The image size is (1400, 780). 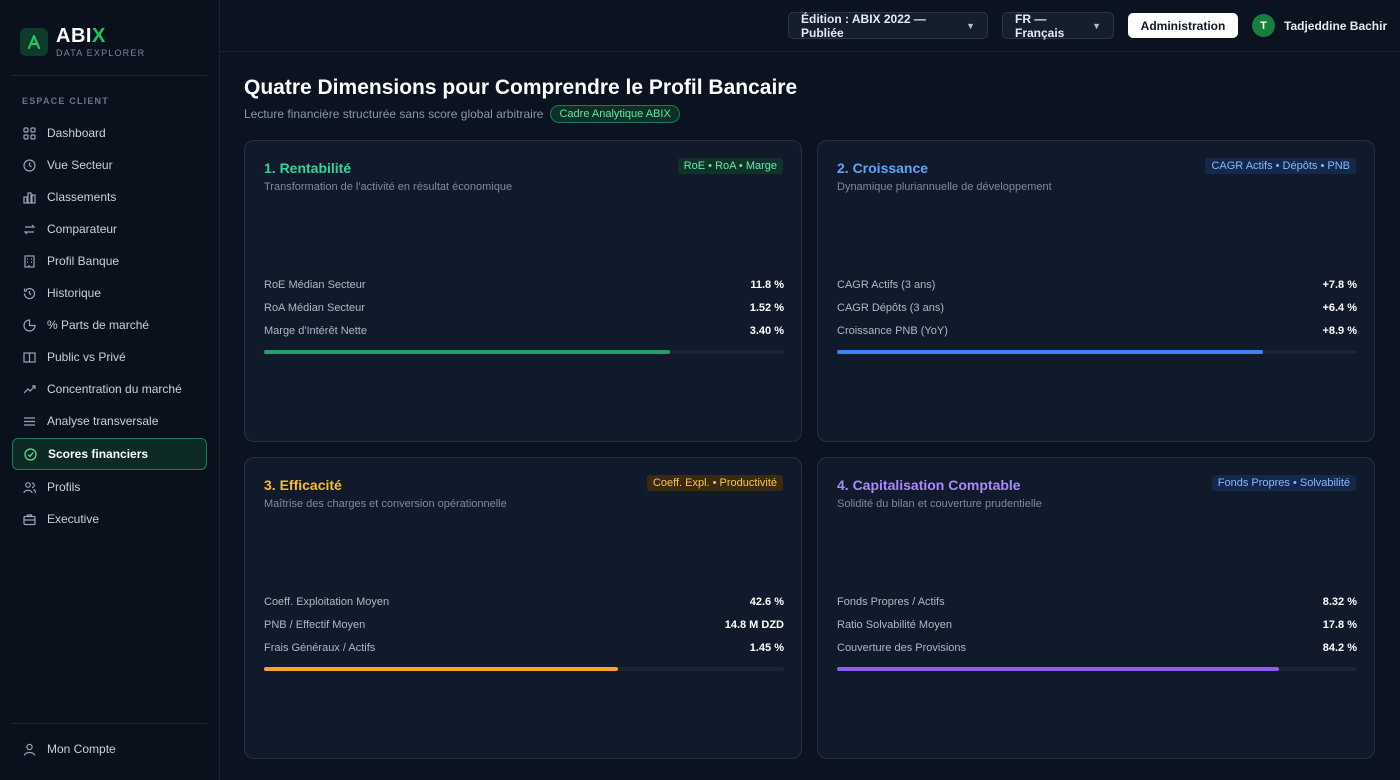 What do you see at coordinates (894, 625) in the screenshot?
I see `metric-label: Ratio Solvabilité Moyen` at bounding box center [894, 625].